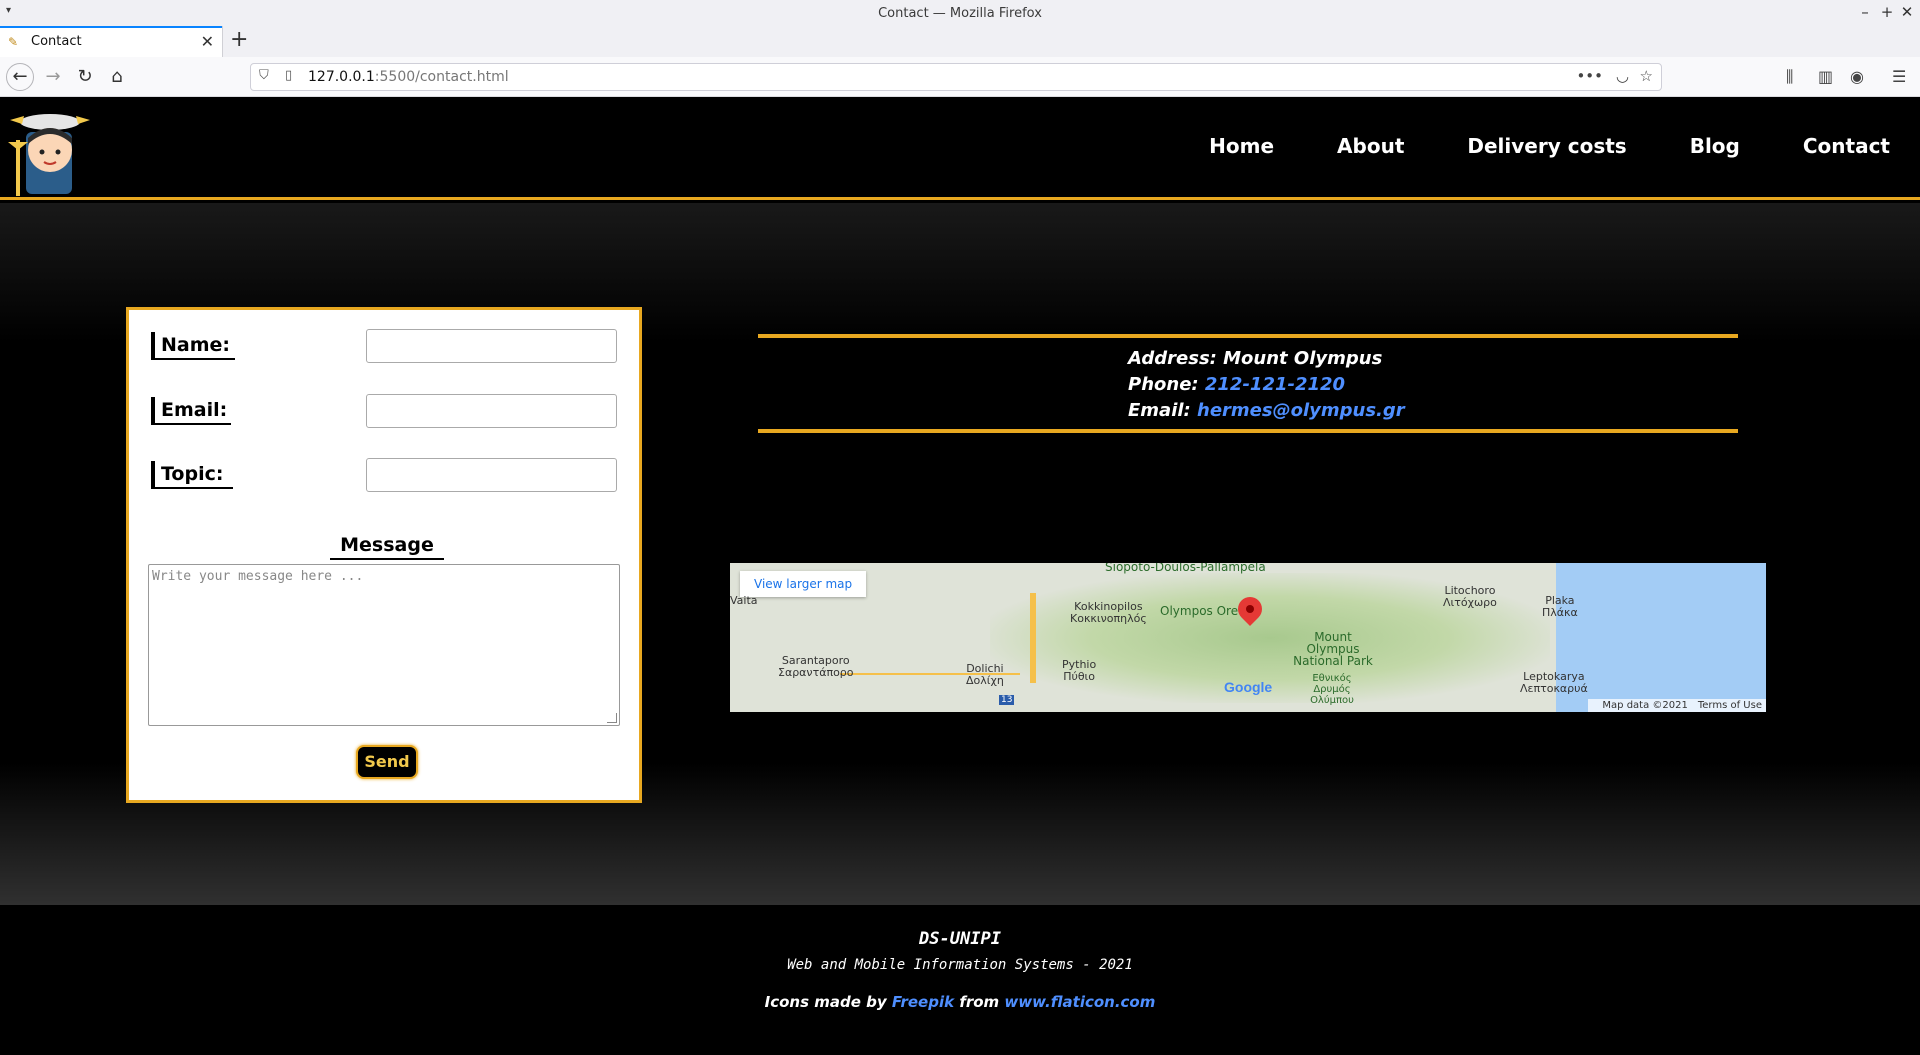  What do you see at coordinates (491, 346) in the screenshot?
I see `name-input` at bounding box center [491, 346].